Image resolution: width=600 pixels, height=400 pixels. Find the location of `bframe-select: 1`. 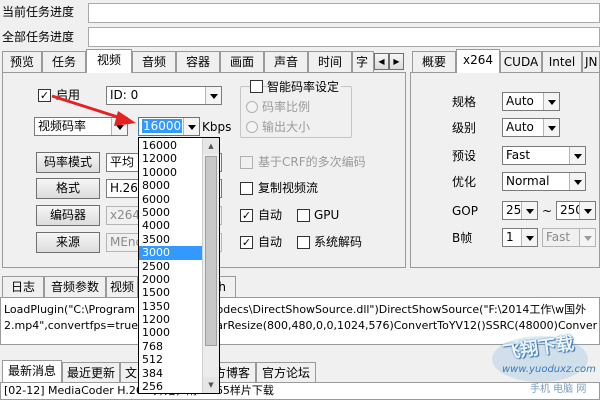

bframe-select: 1 is located at coordinates (520, 237).